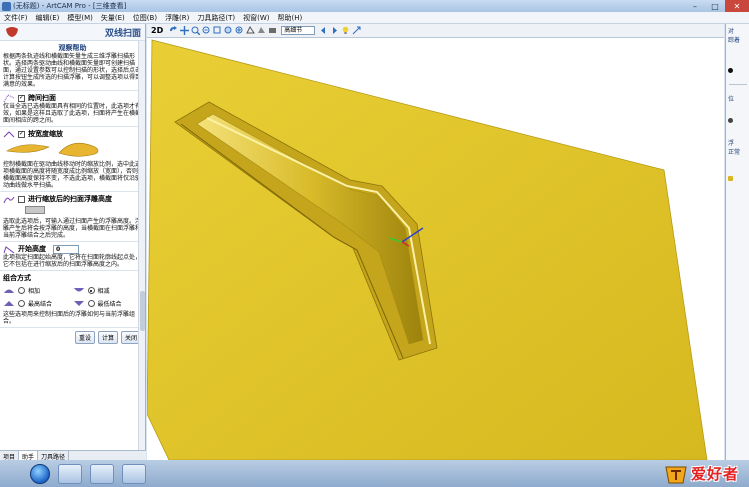 The height and width of the screenshot is (487, 749). Describe the element at coordinates (80, 18) in the screenshot. I see `menu-model: 模型(M)` at that location.